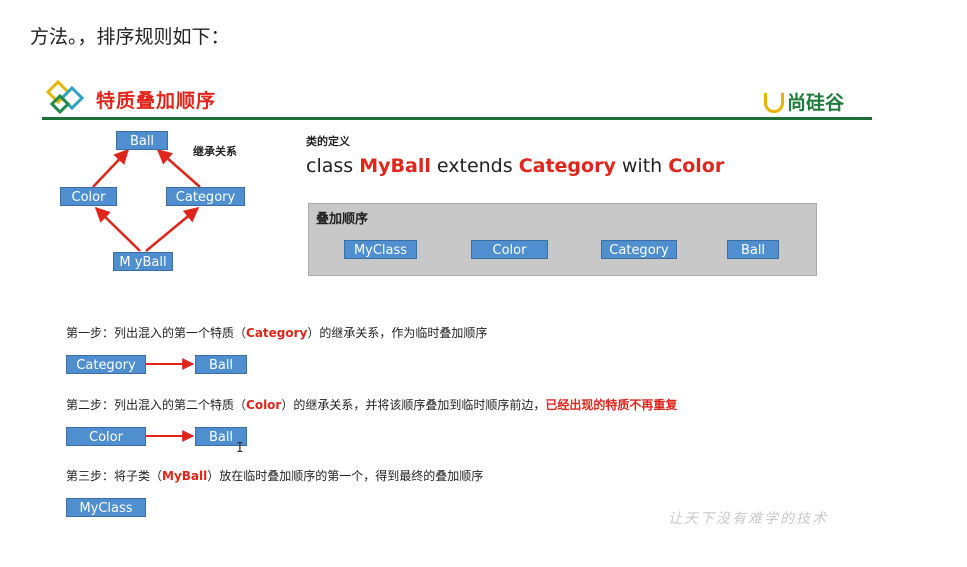 The image size is (967, 567). I want to click on step-1-text: 第一步：列出混入的第一个特质（Category）的继承关系，作为临时叠加顺序, so click(276, 332).